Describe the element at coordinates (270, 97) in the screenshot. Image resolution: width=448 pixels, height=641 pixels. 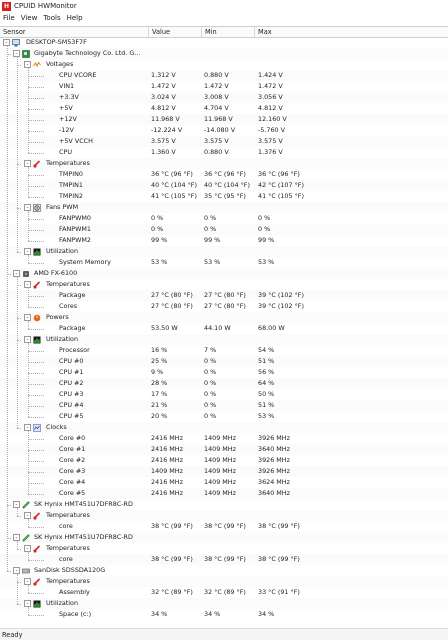
I see `sensor-max: 3.056 V` at that location.